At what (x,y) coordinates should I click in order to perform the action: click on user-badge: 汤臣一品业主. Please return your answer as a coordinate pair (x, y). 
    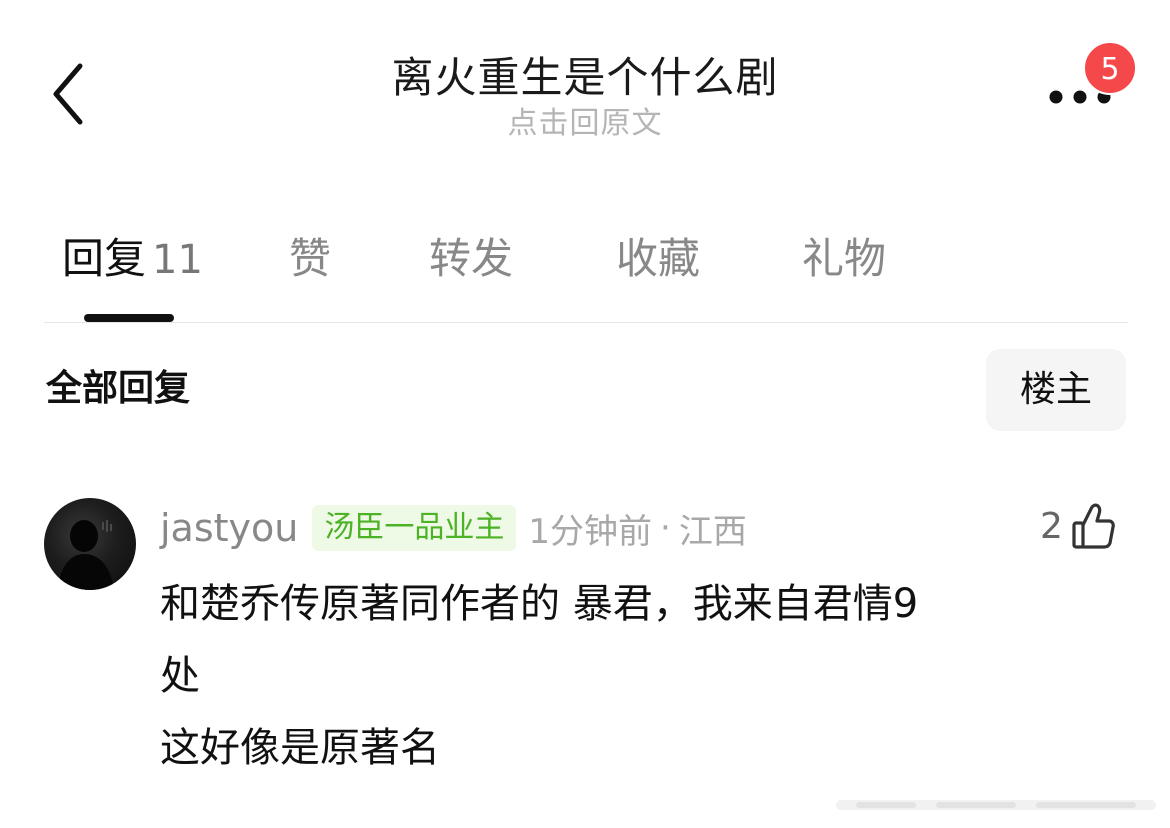
    Looking at the image, I should click on (414, 528).